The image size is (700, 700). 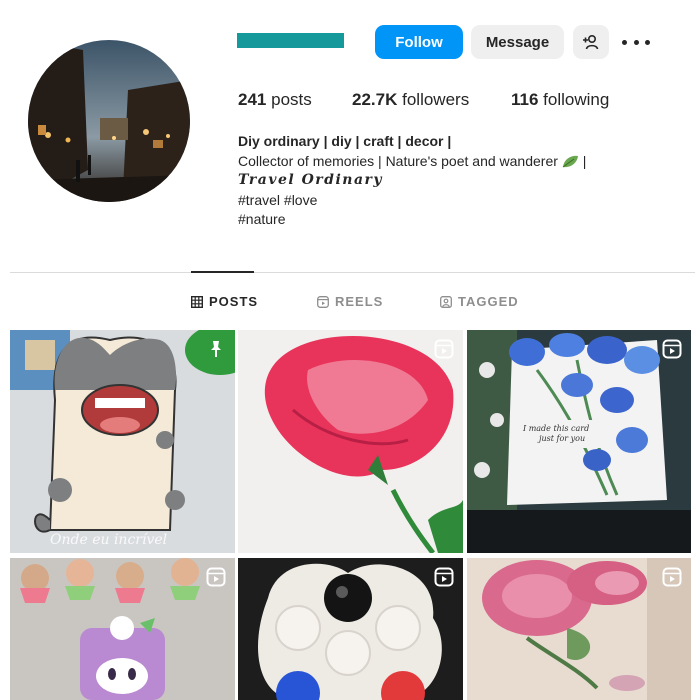 What do you see at coordinates (570, 161) in the screenshot?
I see `leaf-emoji-icon` at bounding box center [570, 161].